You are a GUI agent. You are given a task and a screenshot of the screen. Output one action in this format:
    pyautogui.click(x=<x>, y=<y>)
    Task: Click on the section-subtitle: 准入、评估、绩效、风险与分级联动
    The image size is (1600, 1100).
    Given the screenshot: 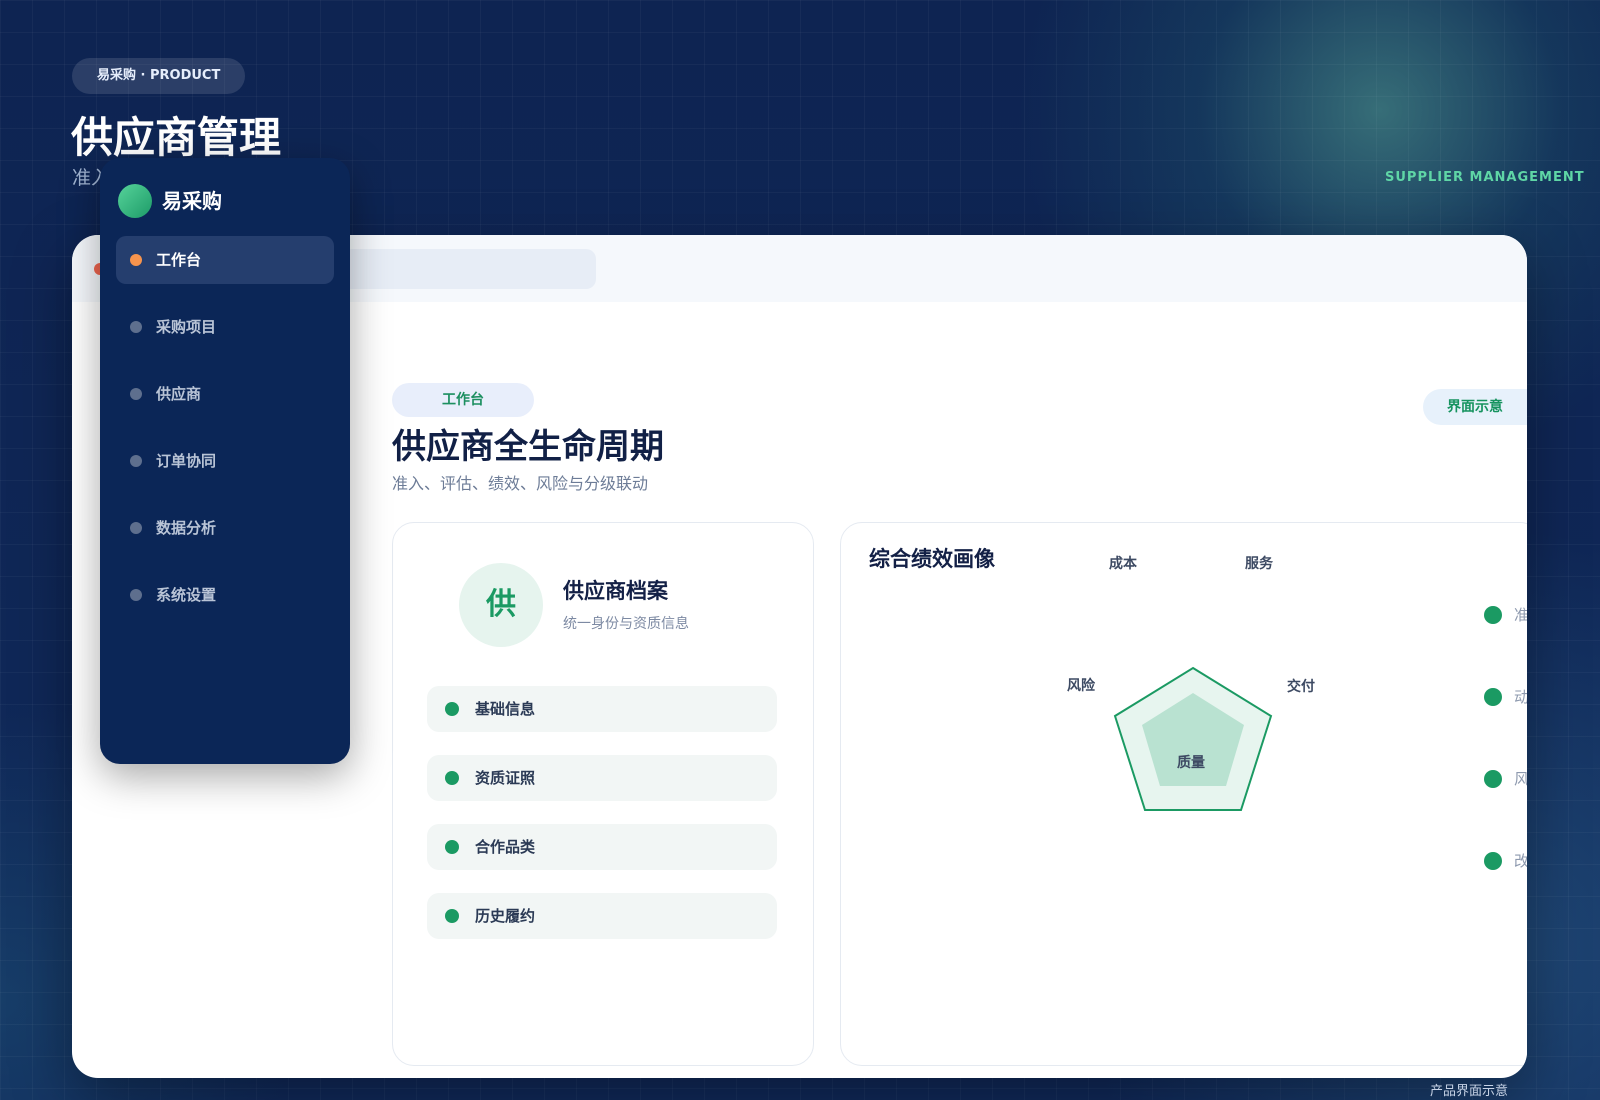 What is the action you would take?
    pyautogui.click(x=520, y=483)
    